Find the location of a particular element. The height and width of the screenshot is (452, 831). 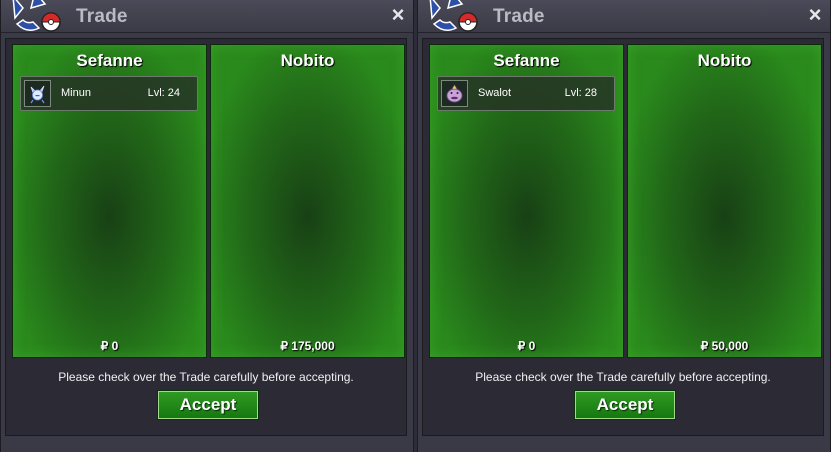

pokemon-slot: Minun Lvl: 24 is located at coordinates (109, 93).